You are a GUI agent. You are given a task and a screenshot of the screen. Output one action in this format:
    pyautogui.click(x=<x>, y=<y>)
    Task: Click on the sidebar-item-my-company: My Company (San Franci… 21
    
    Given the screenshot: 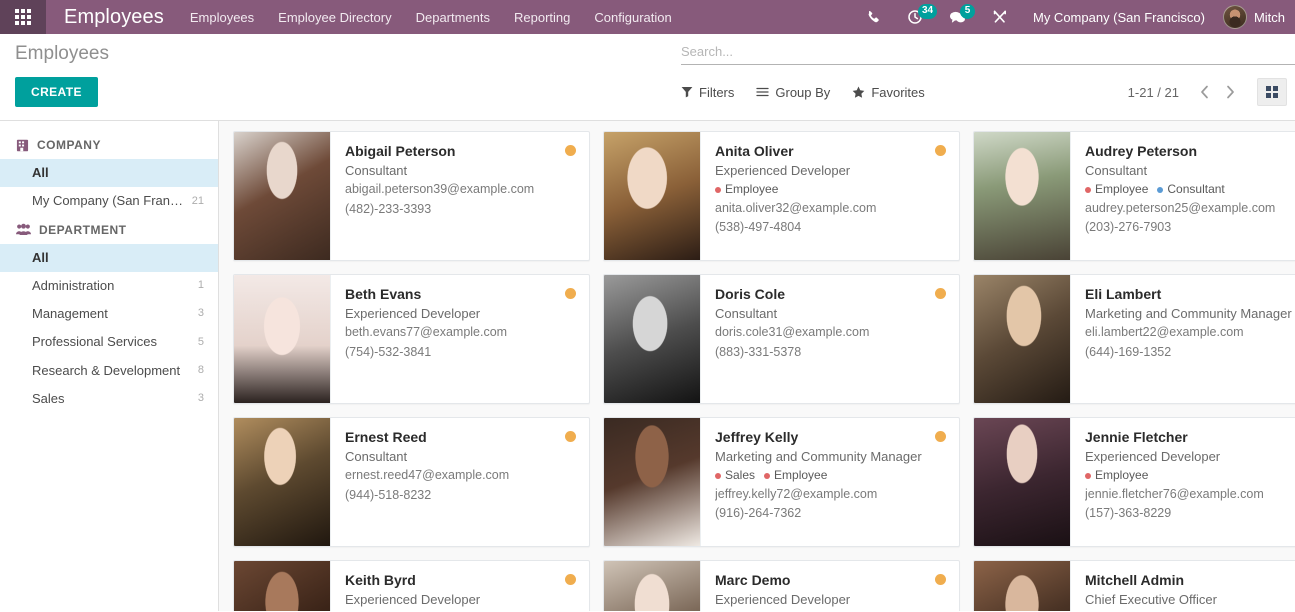 What is the action you would take?
    pyautogui.click(x=109, y=201)
    